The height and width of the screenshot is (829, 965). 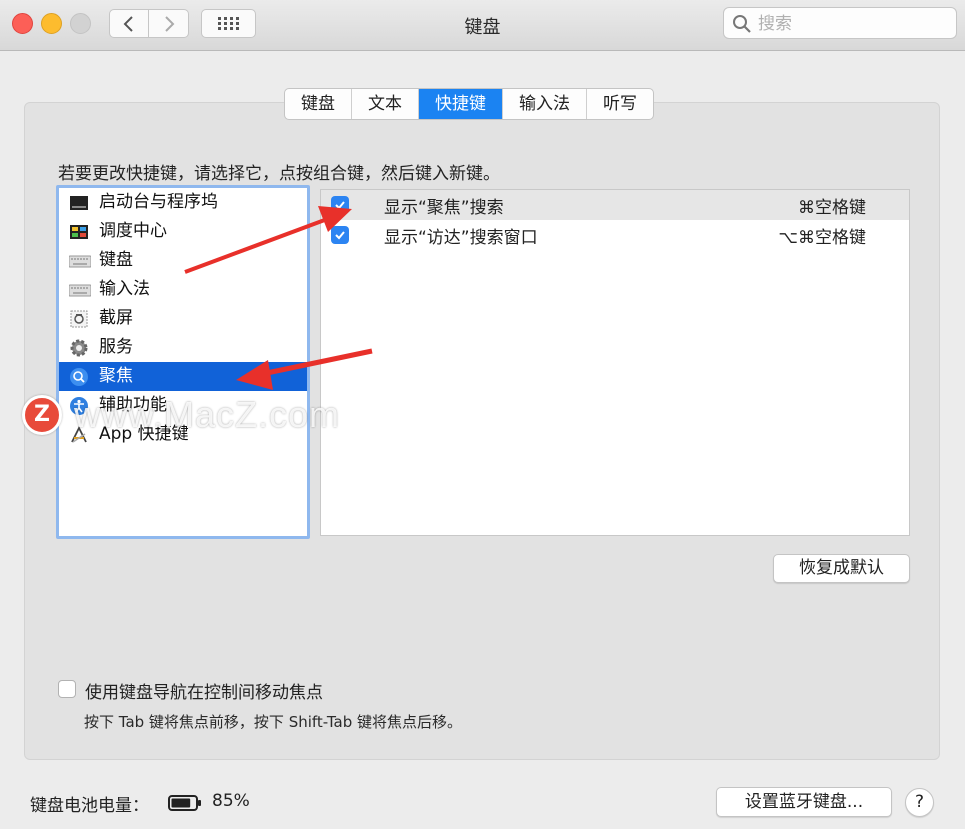 I want to click on restore-defaults-button: 恢复成默认, so click(x=841, y=568).